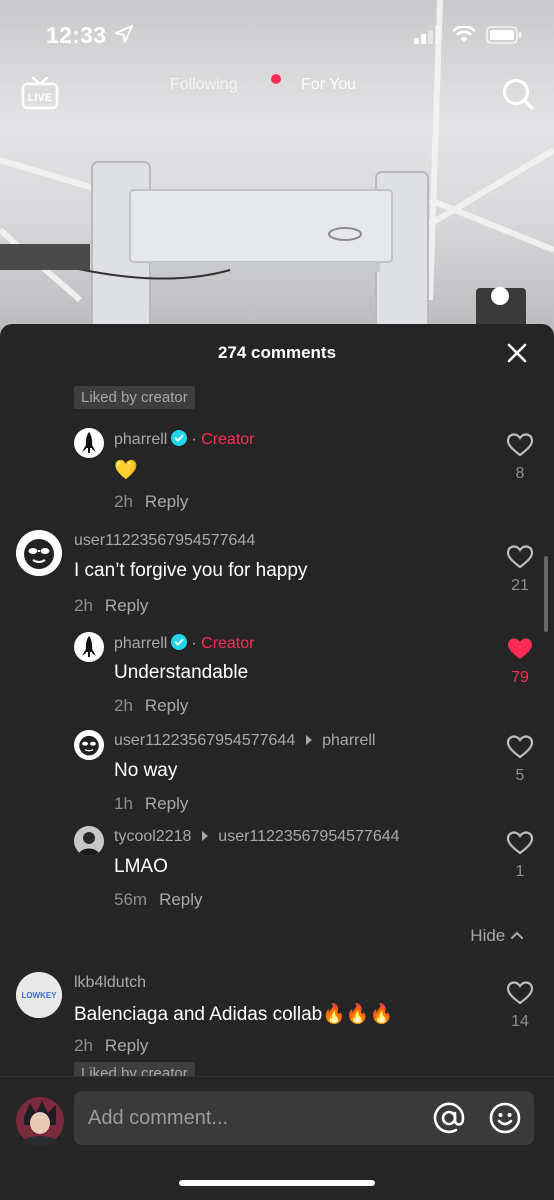 The width and height of the screenshot is (554, 1200). I want to click on location-arrow-icon, so click(124, 34).